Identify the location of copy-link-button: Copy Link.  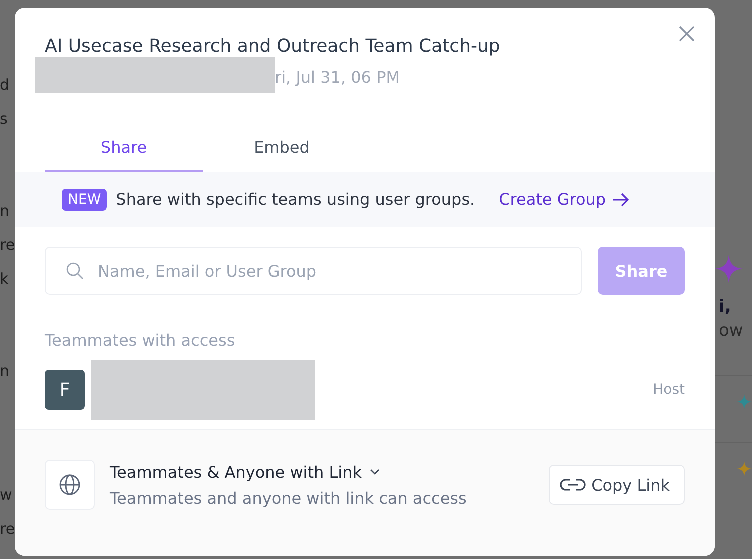
(616, 485).